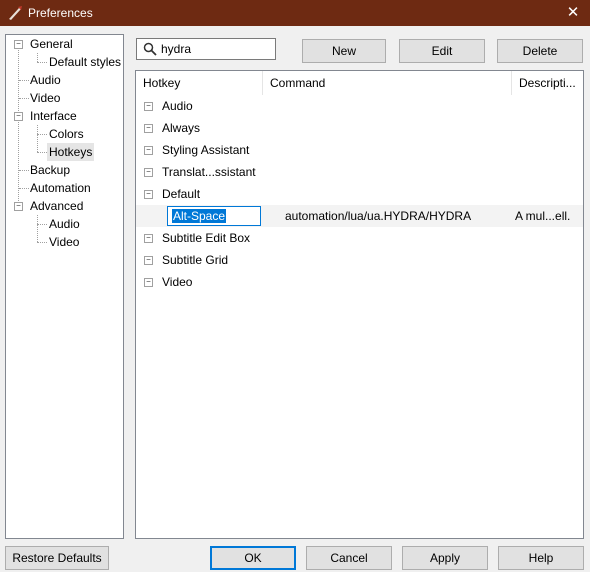 The height and width of the screenshot is (572, 590). Describe the element at coordinates (359, 238) in the screenshot. I see `group-row-subtitle-edit-box: − Subtitle Edit Box` at that location.